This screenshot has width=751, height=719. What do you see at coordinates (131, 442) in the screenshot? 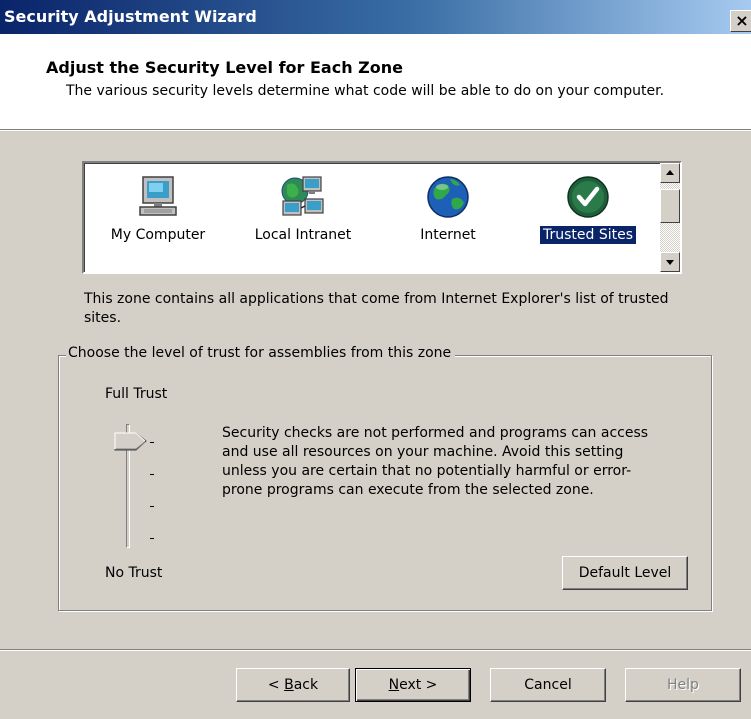
I see `trust-slider-thumb` at bounding box center [131, 442].